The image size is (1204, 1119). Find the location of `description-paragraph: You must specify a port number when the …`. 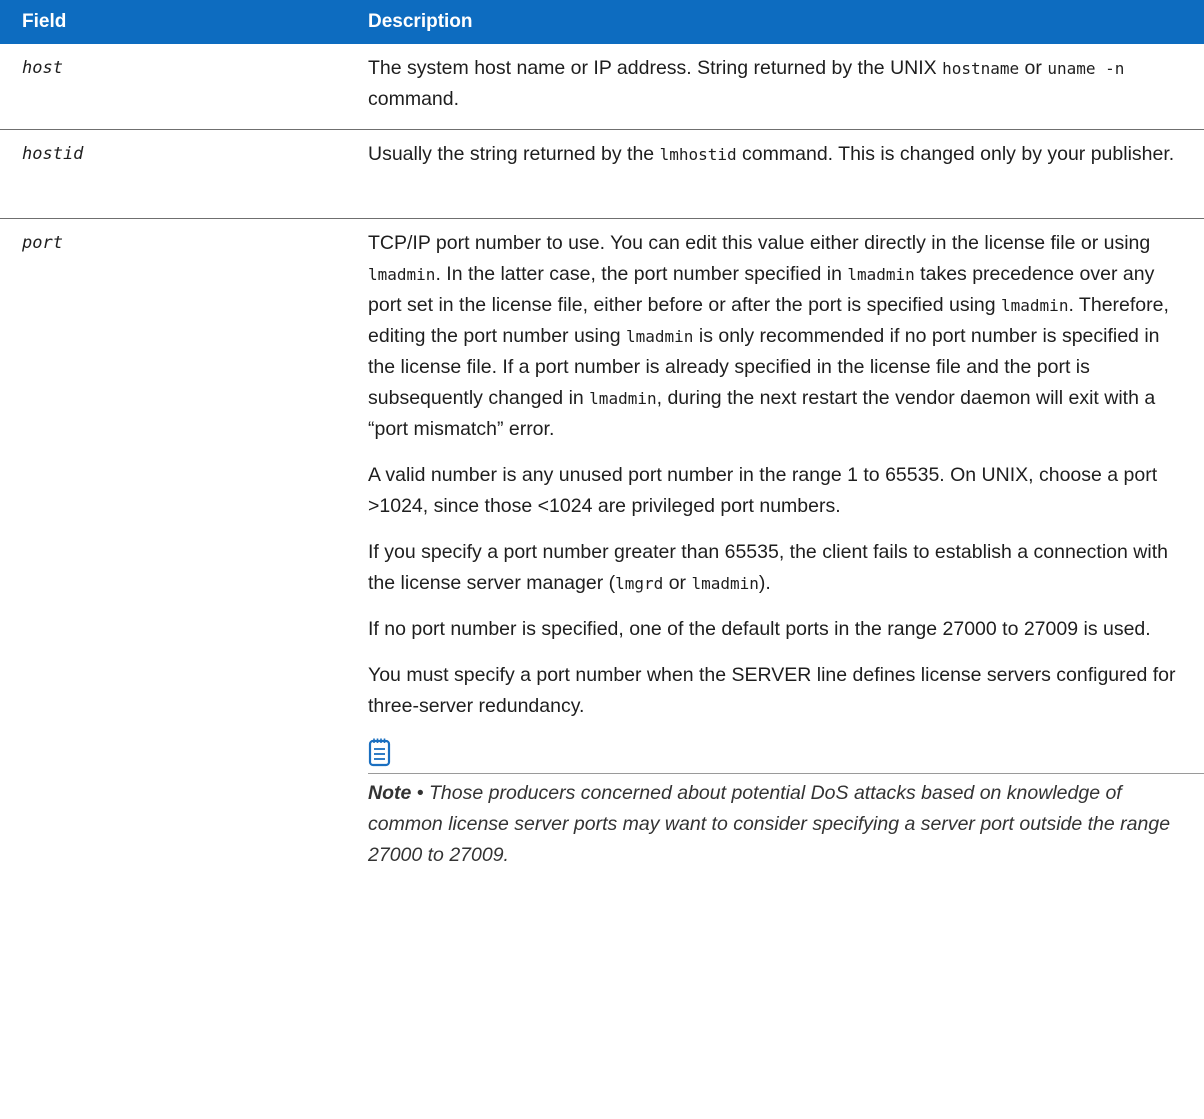

description-paragraph: You must specify a port number when the … is located at coordinates (772, 690).